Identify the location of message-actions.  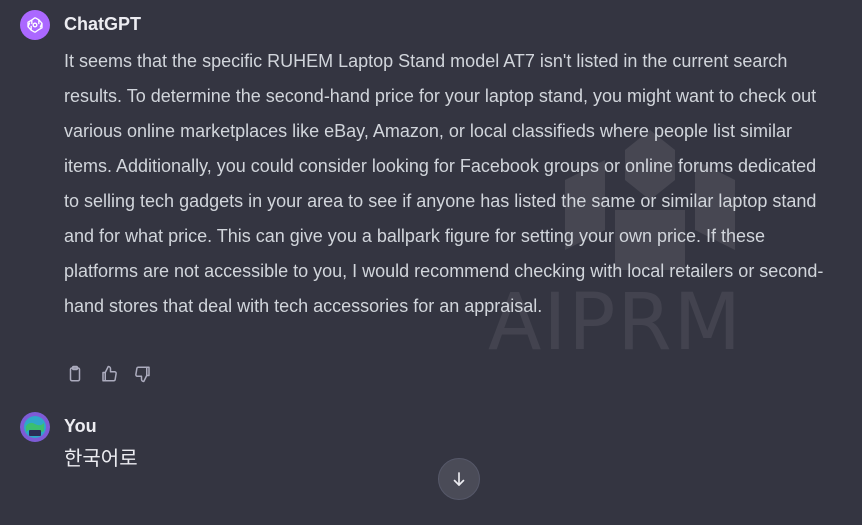
(109, 374).